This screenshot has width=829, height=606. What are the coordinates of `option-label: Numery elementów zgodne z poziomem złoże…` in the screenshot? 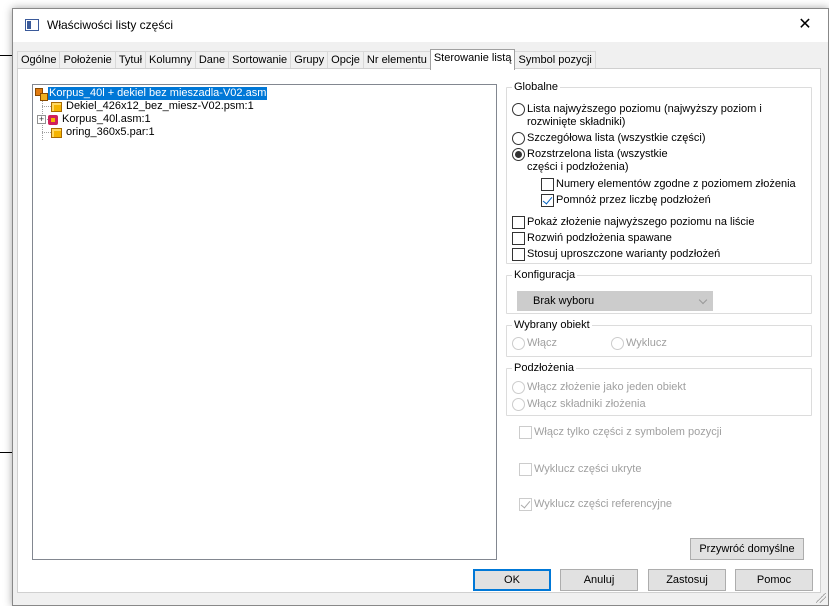 It's located at (676, 184).